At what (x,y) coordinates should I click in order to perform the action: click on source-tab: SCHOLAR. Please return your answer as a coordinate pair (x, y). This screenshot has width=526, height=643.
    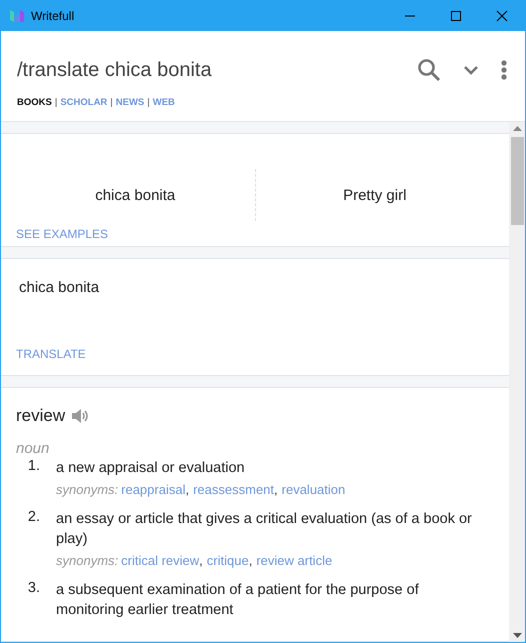
    Looking at the image, I should click on (84, 102).